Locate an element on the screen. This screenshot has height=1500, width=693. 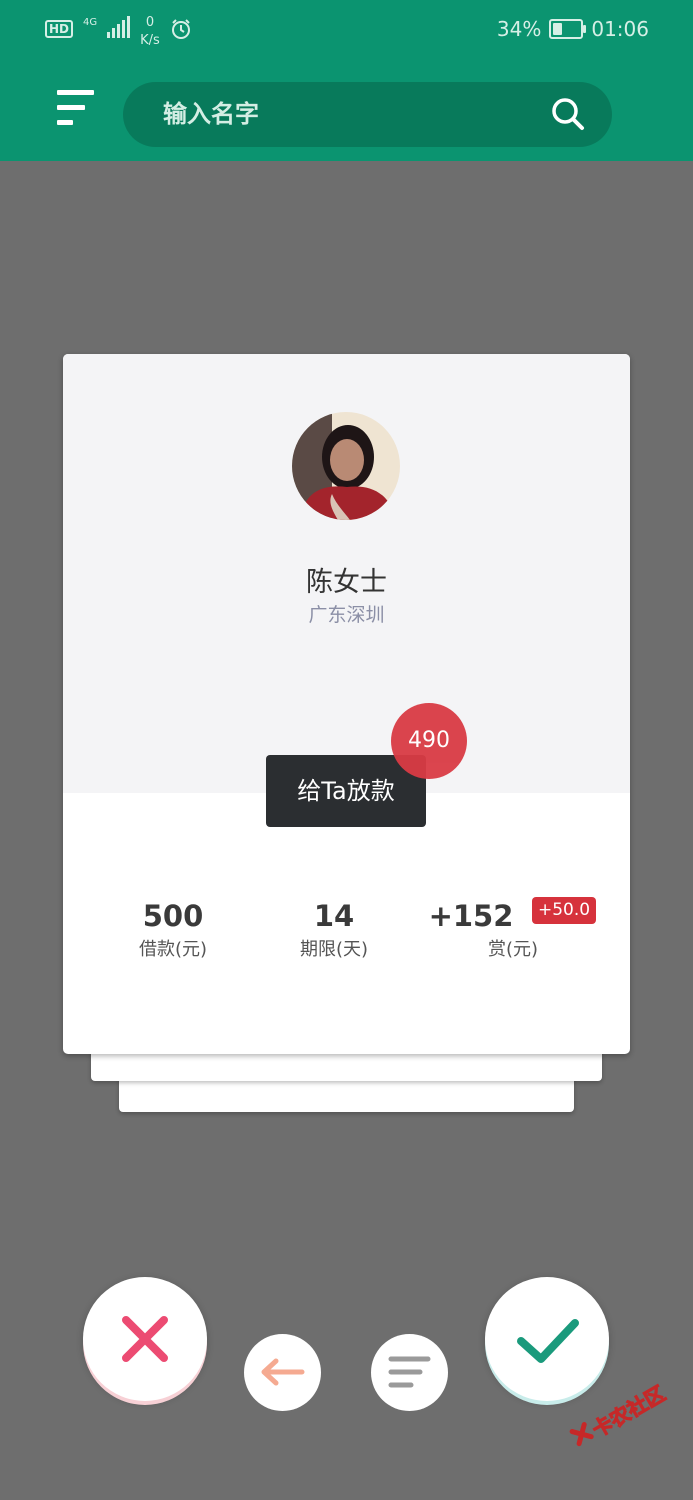
list-icon is located at coordinates (409, 1372).